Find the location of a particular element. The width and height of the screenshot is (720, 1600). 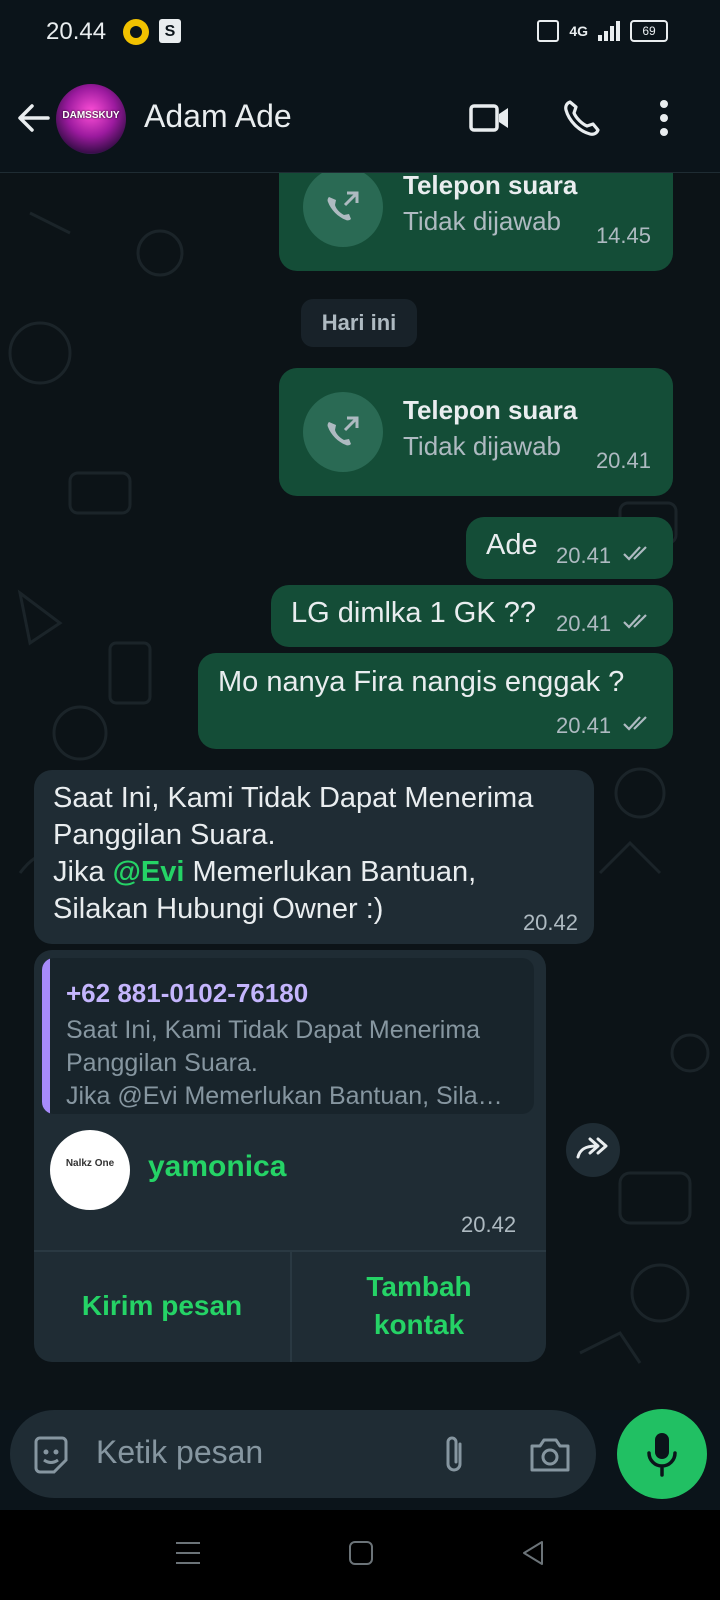

message-text: Mo nanya Fira nangis enggak ? is located at coordinates (421, 682).